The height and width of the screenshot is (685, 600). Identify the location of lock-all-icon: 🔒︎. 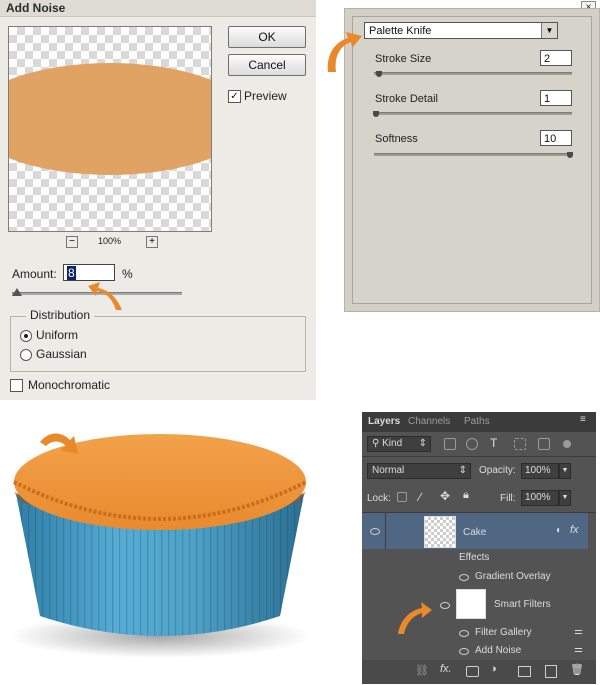
(466, 495).